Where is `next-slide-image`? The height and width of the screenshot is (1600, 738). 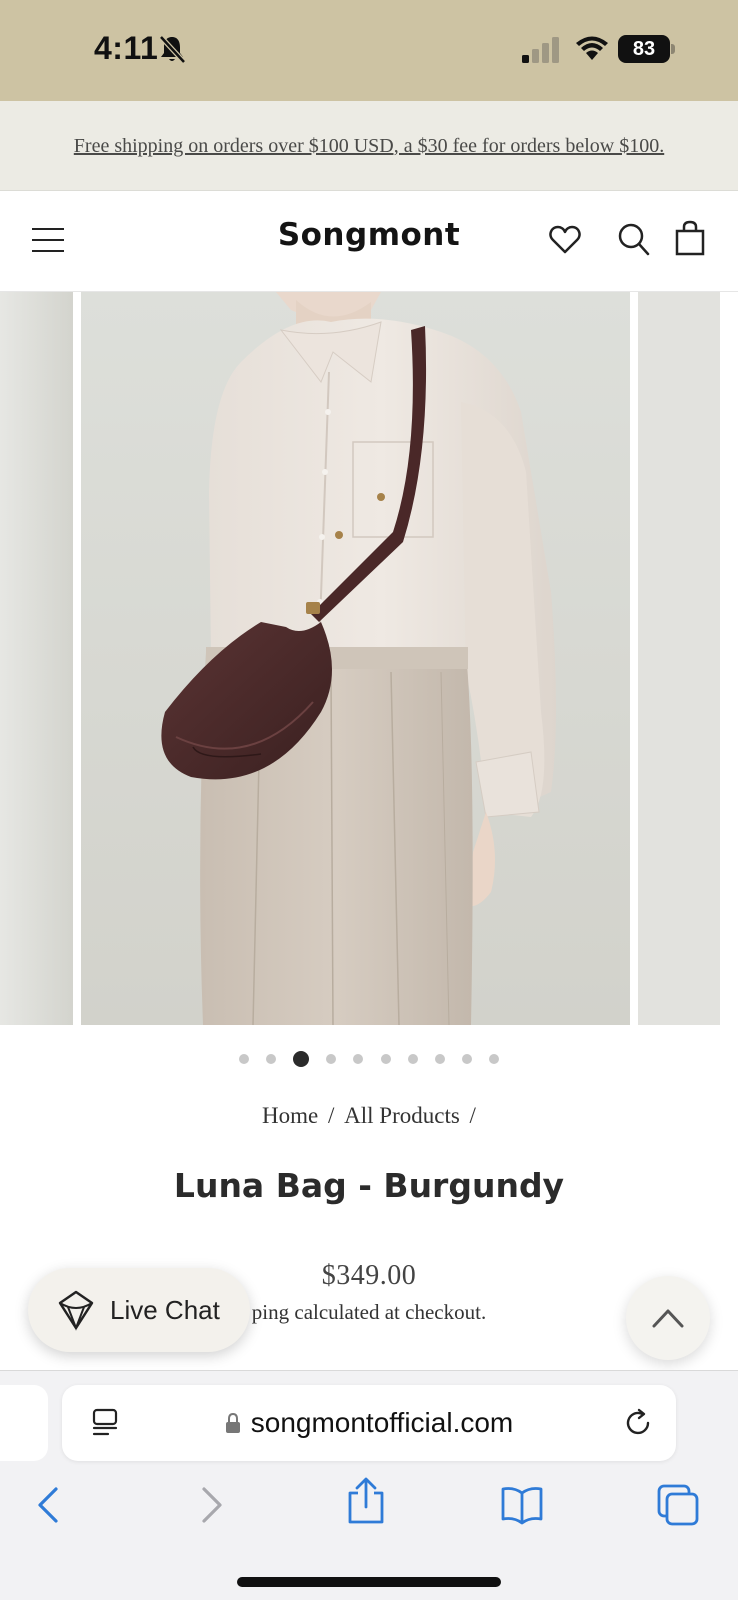
next-slide-image is located at coordinates (679, 658).